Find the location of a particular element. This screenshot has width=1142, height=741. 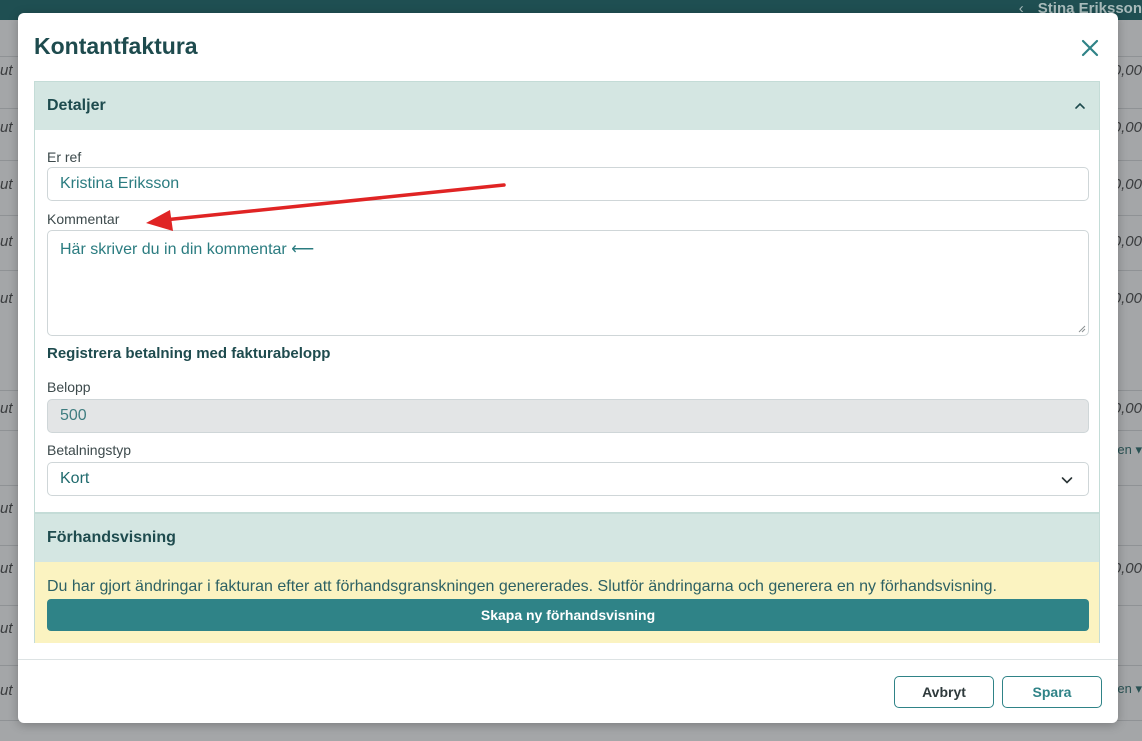

amount-input: 500 is located at coordinates (568, 416).